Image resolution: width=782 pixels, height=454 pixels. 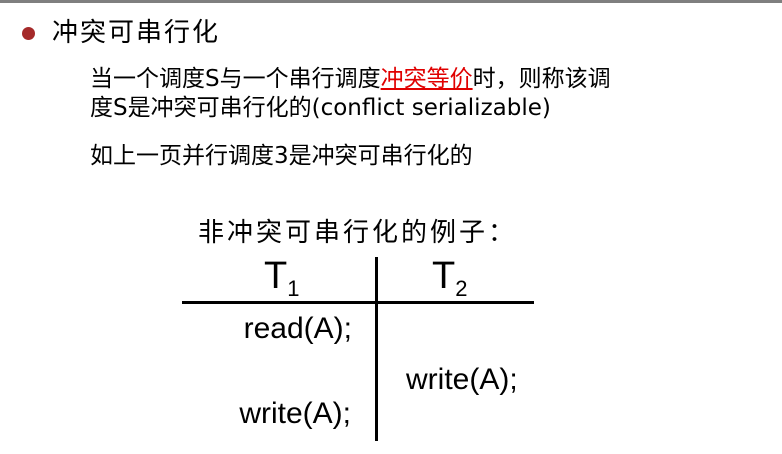 What do you see at coordinates (281, 156) in the screenshot?
I see `example-reference: 如上一页并行调度3是冲突可串行化的` at bounding box center [281, 156].